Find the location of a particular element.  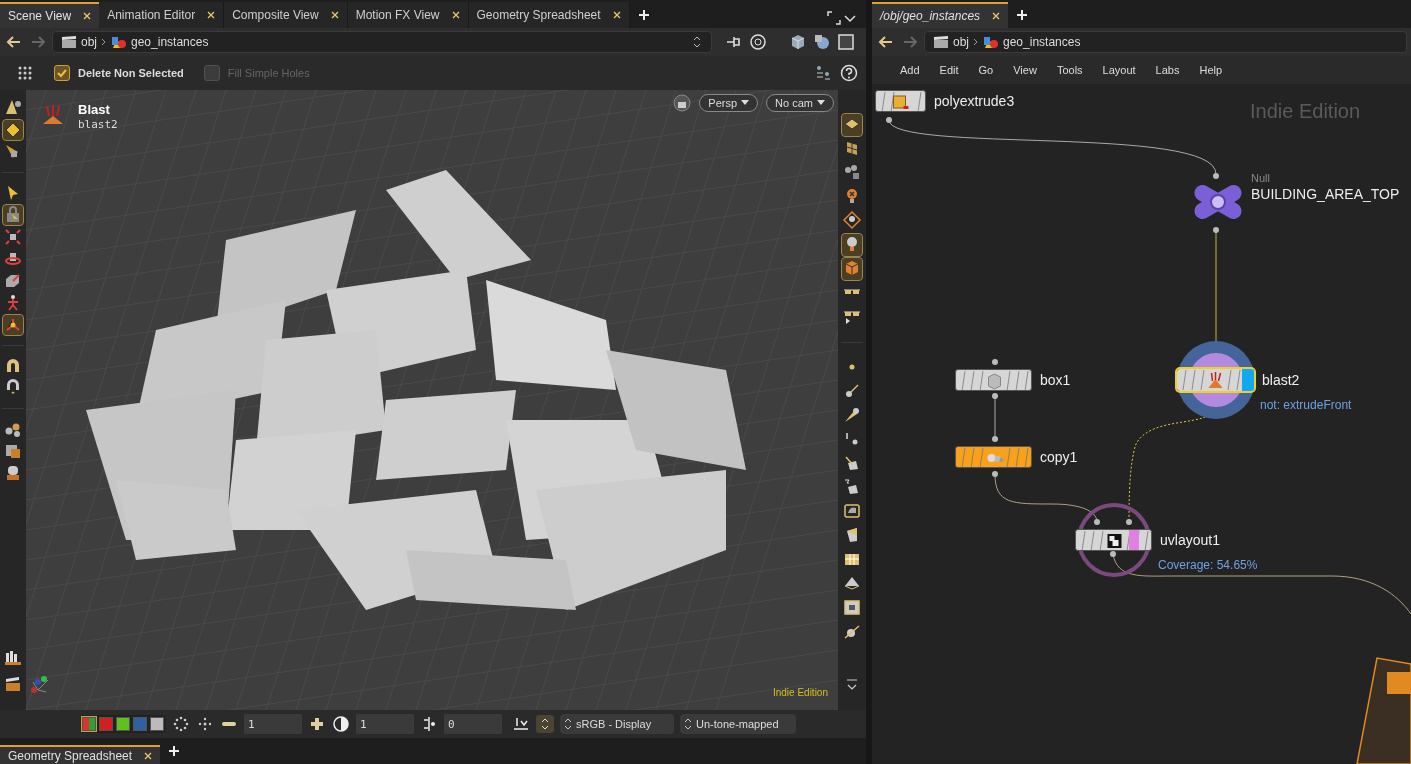

checkbox is located at coordinates (62, 73).